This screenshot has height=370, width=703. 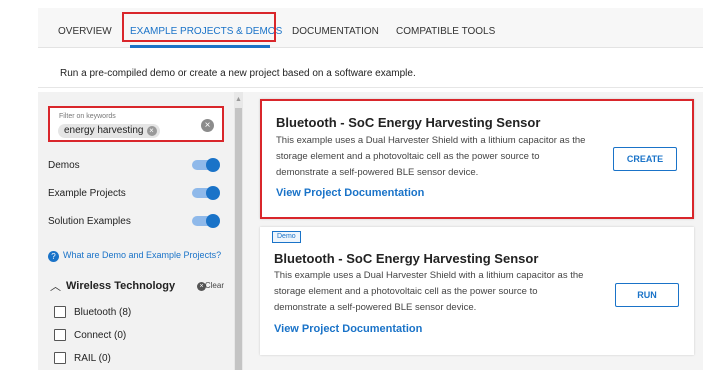 I want to click on demos-toggle, so click(x=206, y=165).